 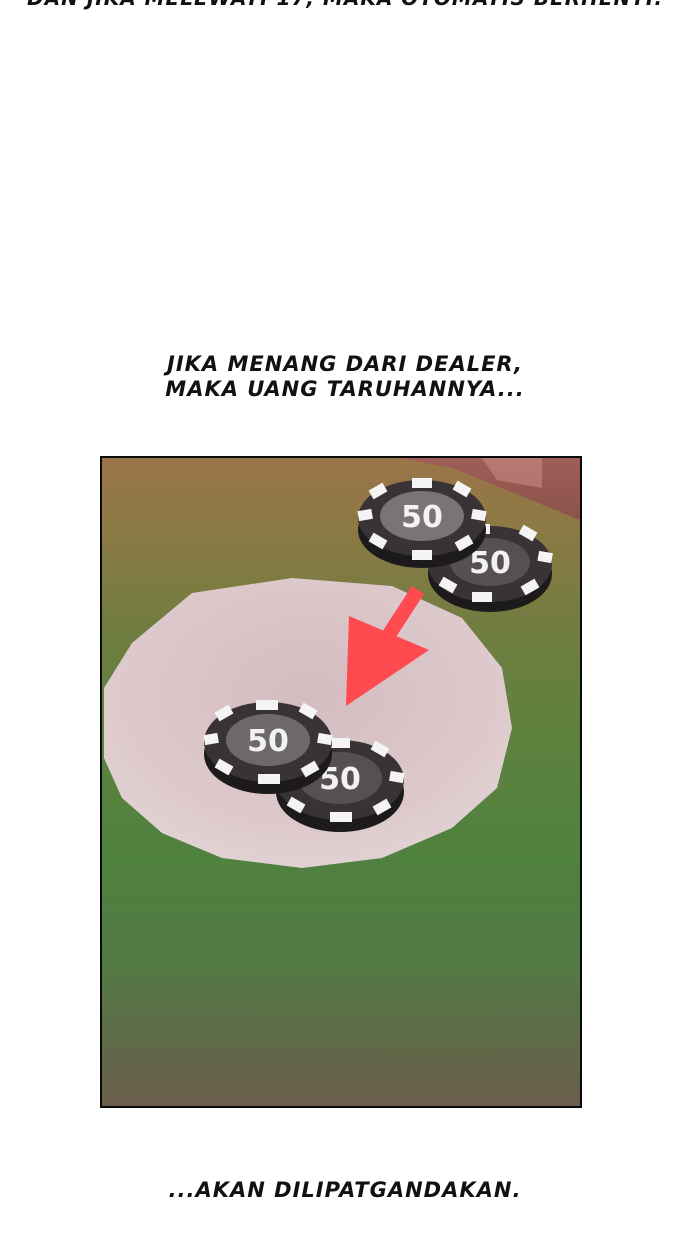 What do you see at coordinates (345, 1190) in the screenshot?
I see `caption-bottom: ...AKAN DILIPATGANDAKAN.` at bounding box center [345, 1190].